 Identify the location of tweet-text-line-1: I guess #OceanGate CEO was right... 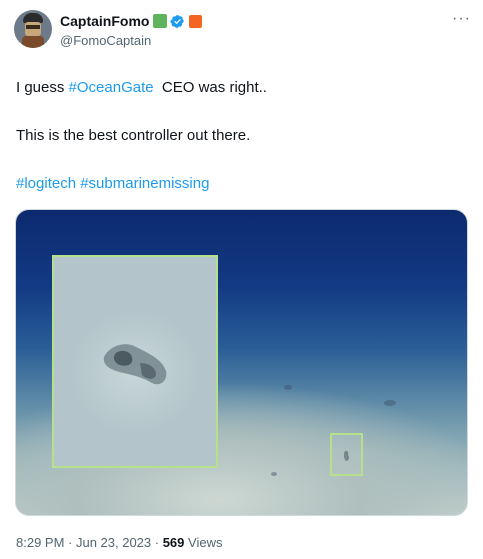
(141, 87).